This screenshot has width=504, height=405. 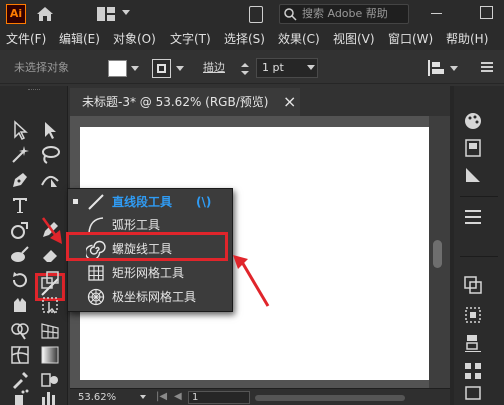 What do you see at coordinates (50, 230) in the screenshot?
I see `pencil-tool-icon` at bounding box center [50, 230].